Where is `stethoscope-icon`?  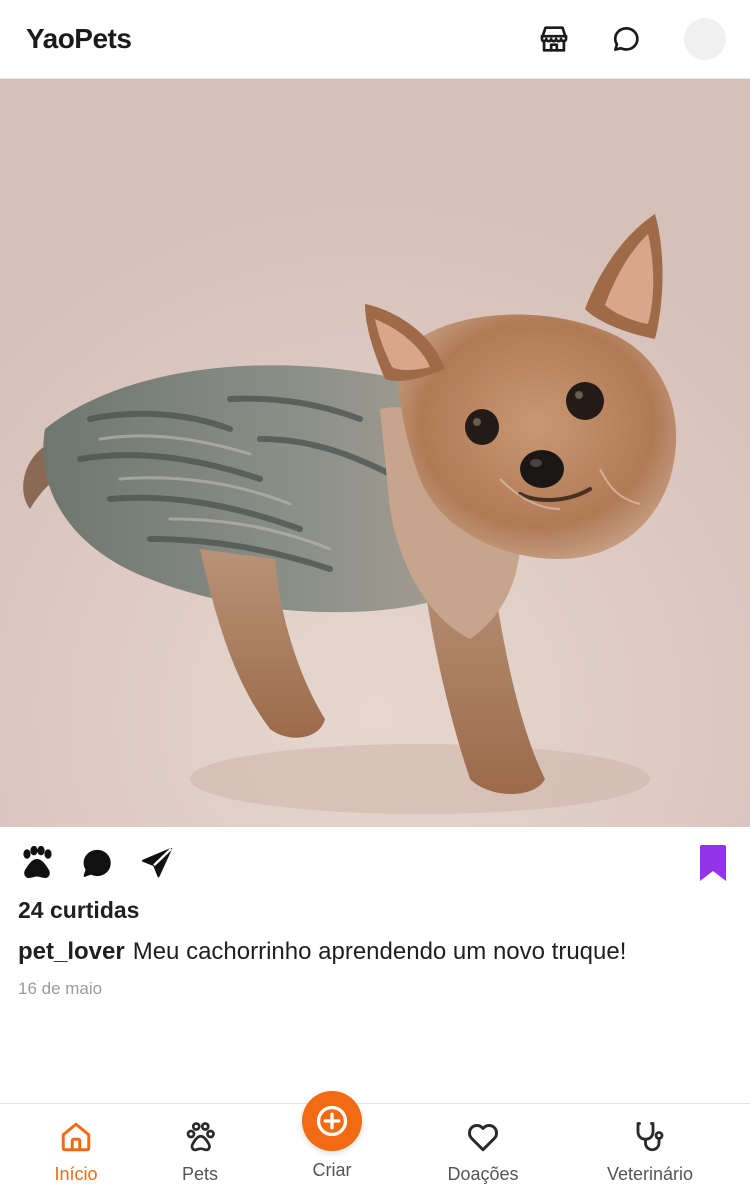
stethoscope-icon is located at coordinates (650, 1137).